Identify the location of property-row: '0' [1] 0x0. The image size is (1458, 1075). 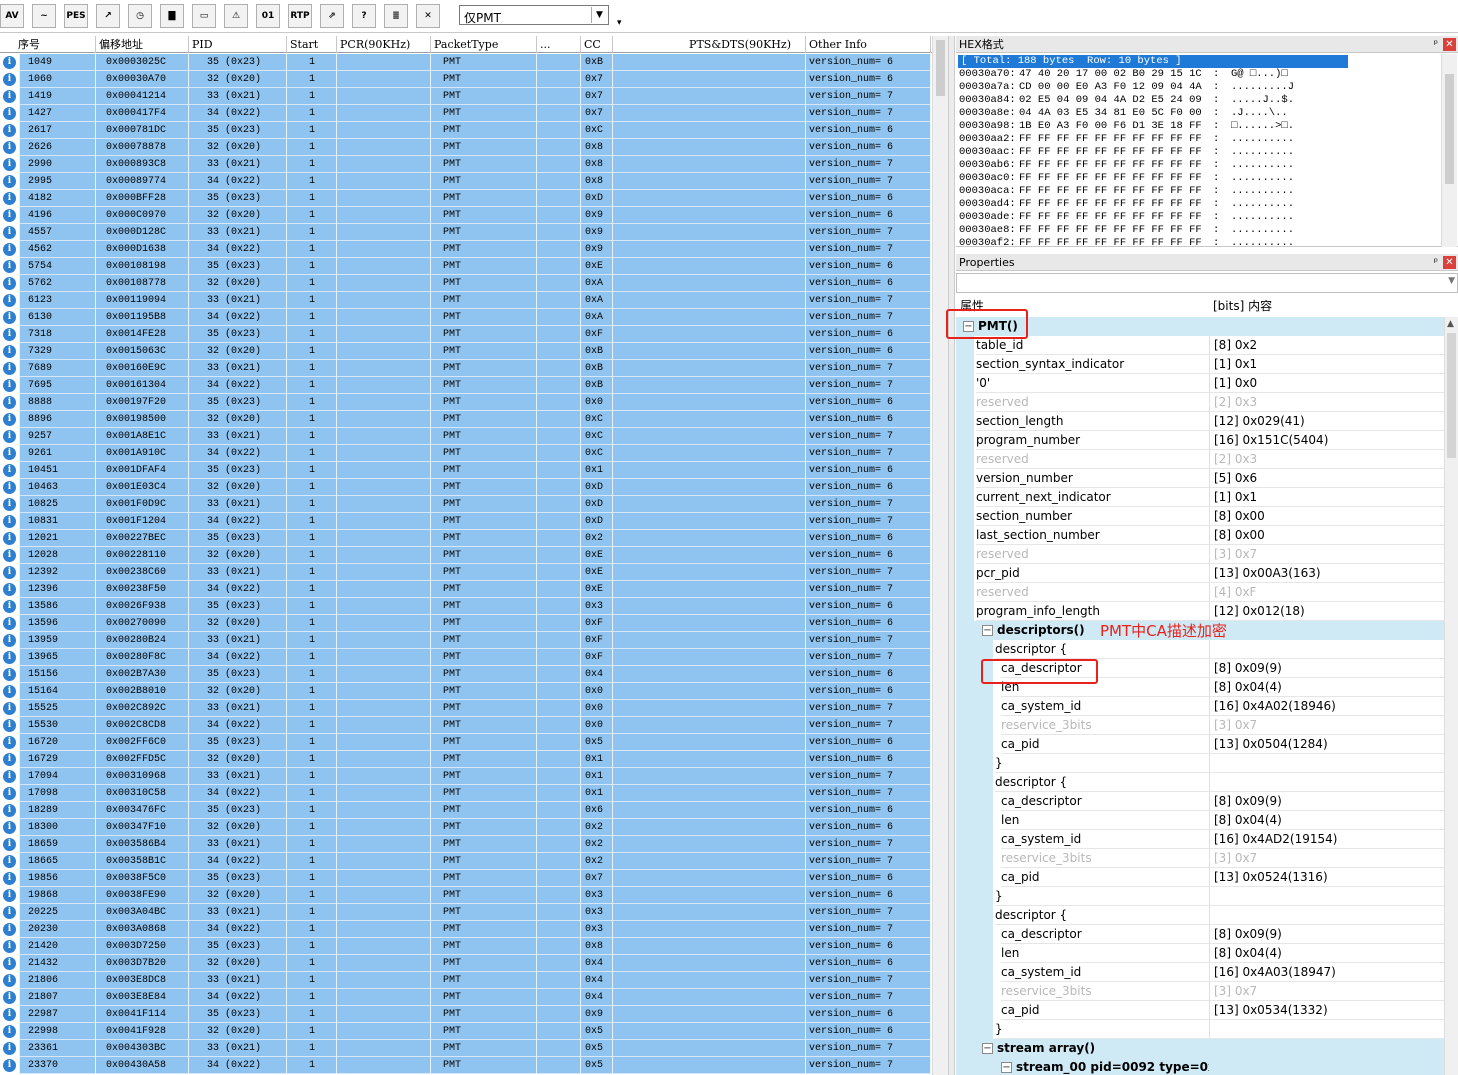
(1200, 383).